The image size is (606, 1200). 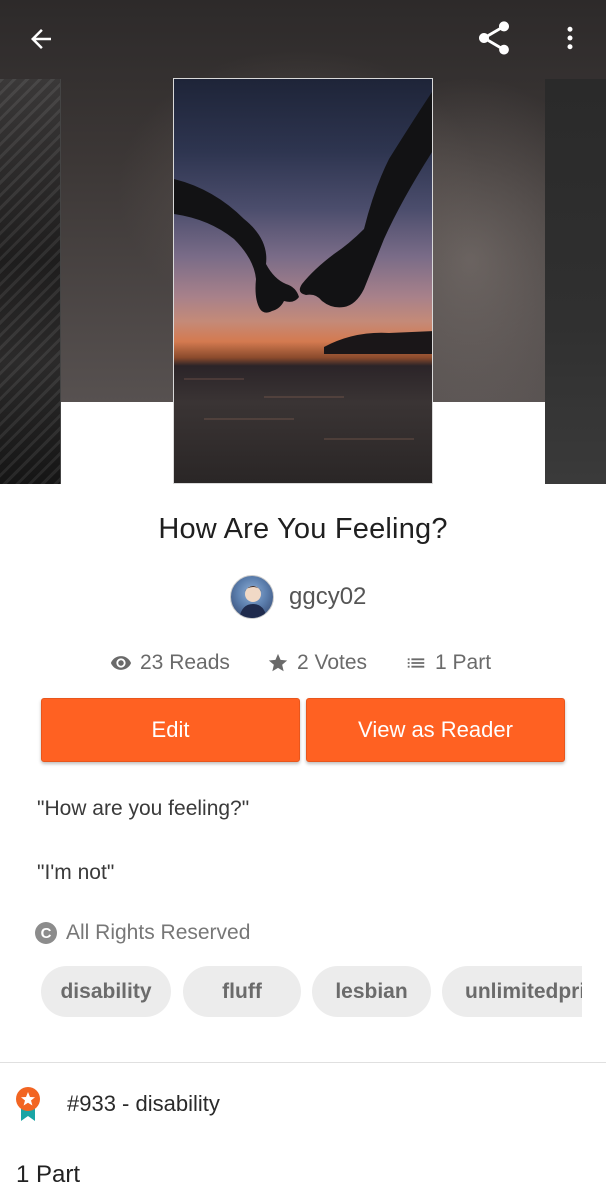 What do you see at coordinates (278, 662) in the screenshot?
I see `star-icon` at bounding box center [278, 662].